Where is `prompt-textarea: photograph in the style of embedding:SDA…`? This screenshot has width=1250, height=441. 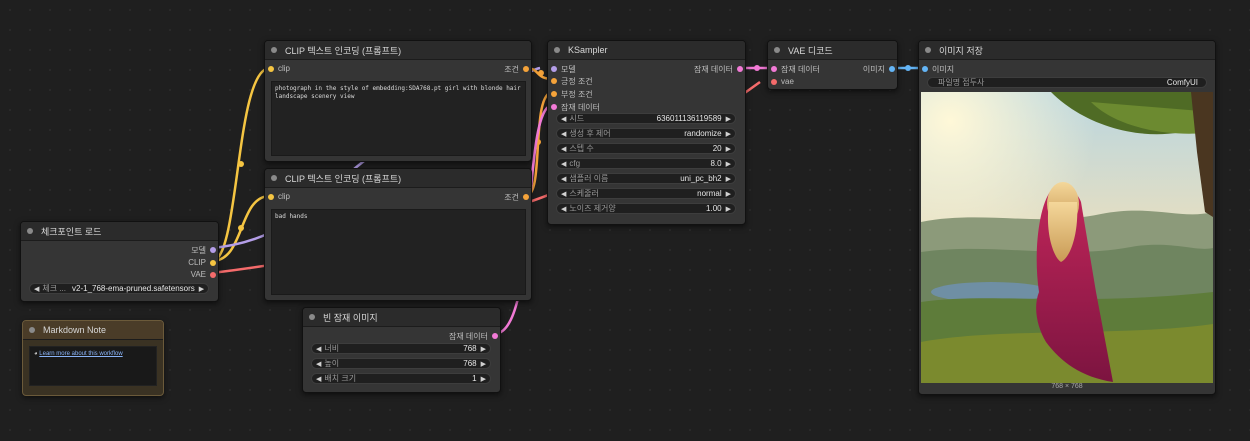
prompt-textarea: photograph in the style of embedding:SDA… is located at coordinates (398, 118).